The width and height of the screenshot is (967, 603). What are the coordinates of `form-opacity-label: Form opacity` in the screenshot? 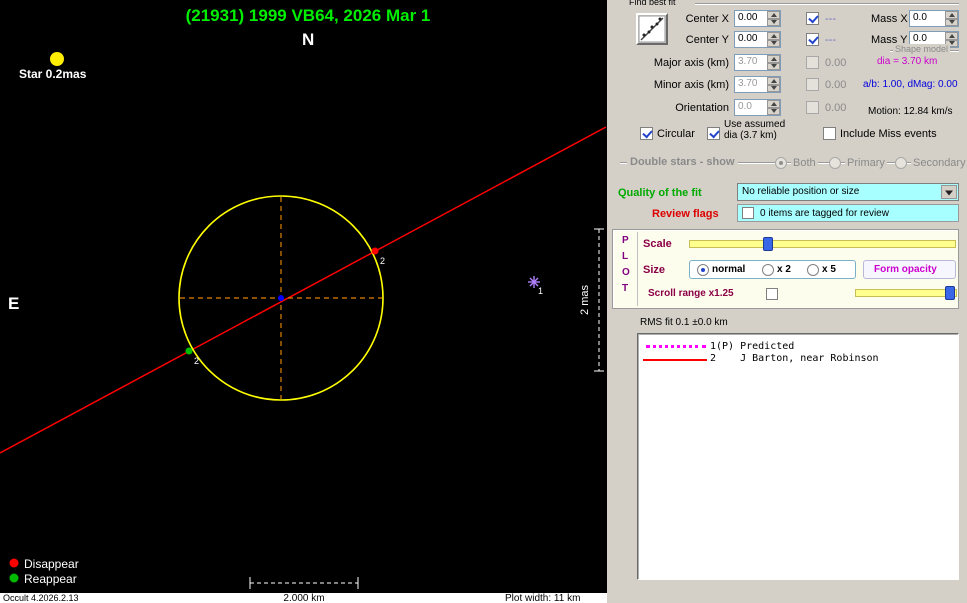 It's located at (905, 269).